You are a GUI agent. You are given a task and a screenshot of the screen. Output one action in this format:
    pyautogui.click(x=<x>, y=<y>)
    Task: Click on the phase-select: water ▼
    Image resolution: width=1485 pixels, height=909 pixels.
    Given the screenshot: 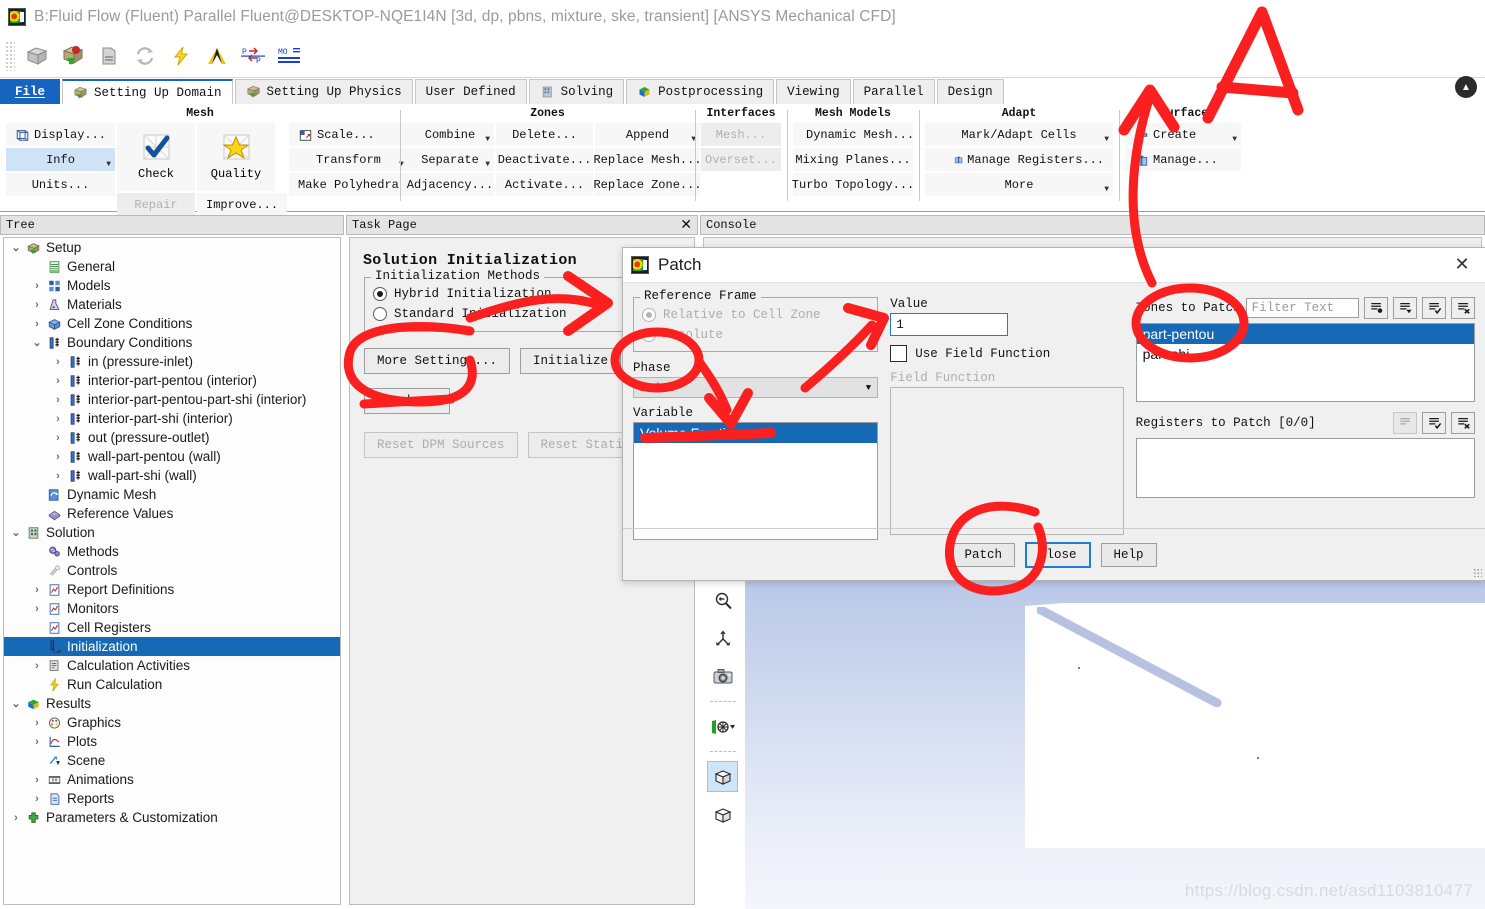 What is the action you would take?
    pyautogui.click(x=756, y=387)
    